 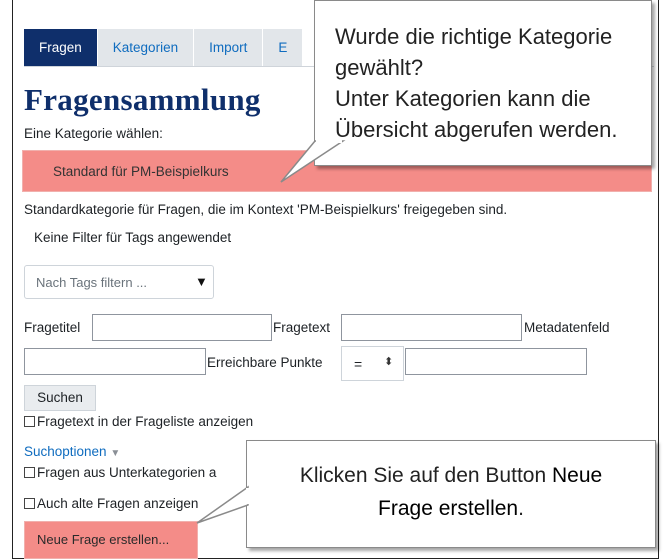 I want to click on callout-top-line4: Übersicht abgerufen werden., so click(x=476, y=129).